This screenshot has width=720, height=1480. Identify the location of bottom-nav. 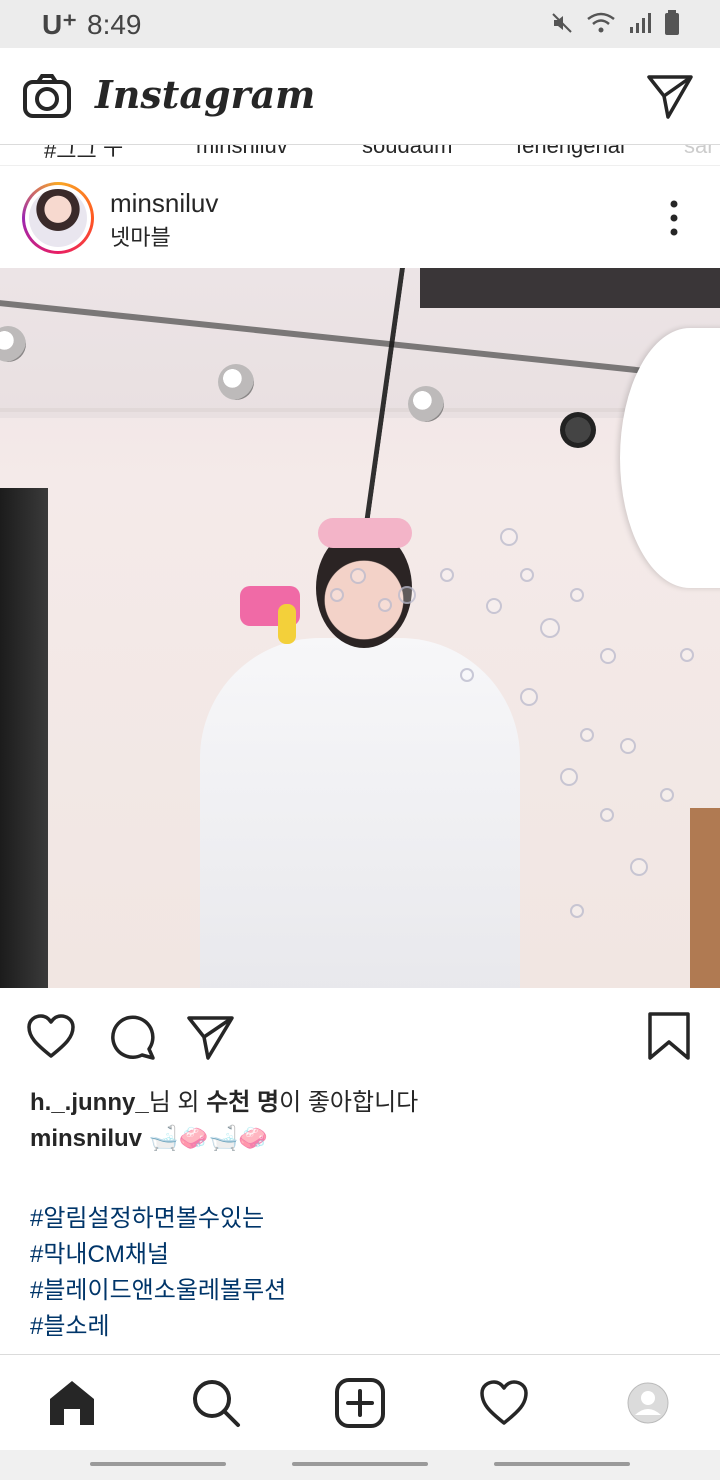
(360, 1402).